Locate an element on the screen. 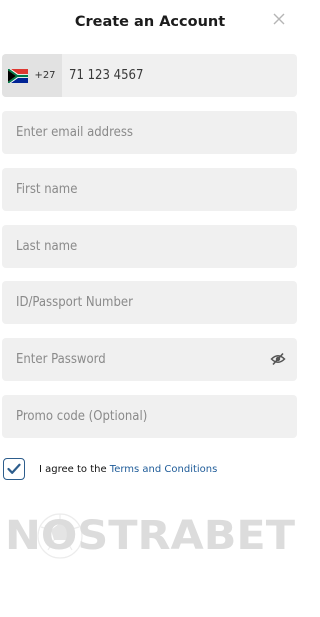 The image size is (320, 617). password-field is located at coordinates (149, 359).